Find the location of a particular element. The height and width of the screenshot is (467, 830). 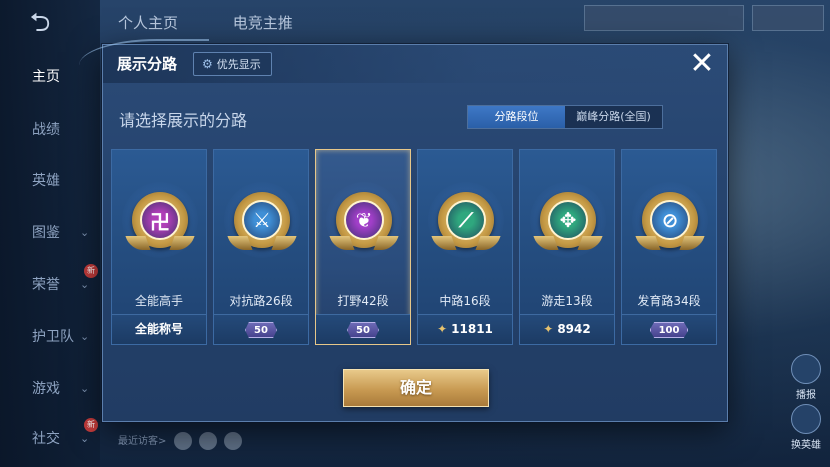

modal-title: 展示分路 is located at coordinates (147, 64).